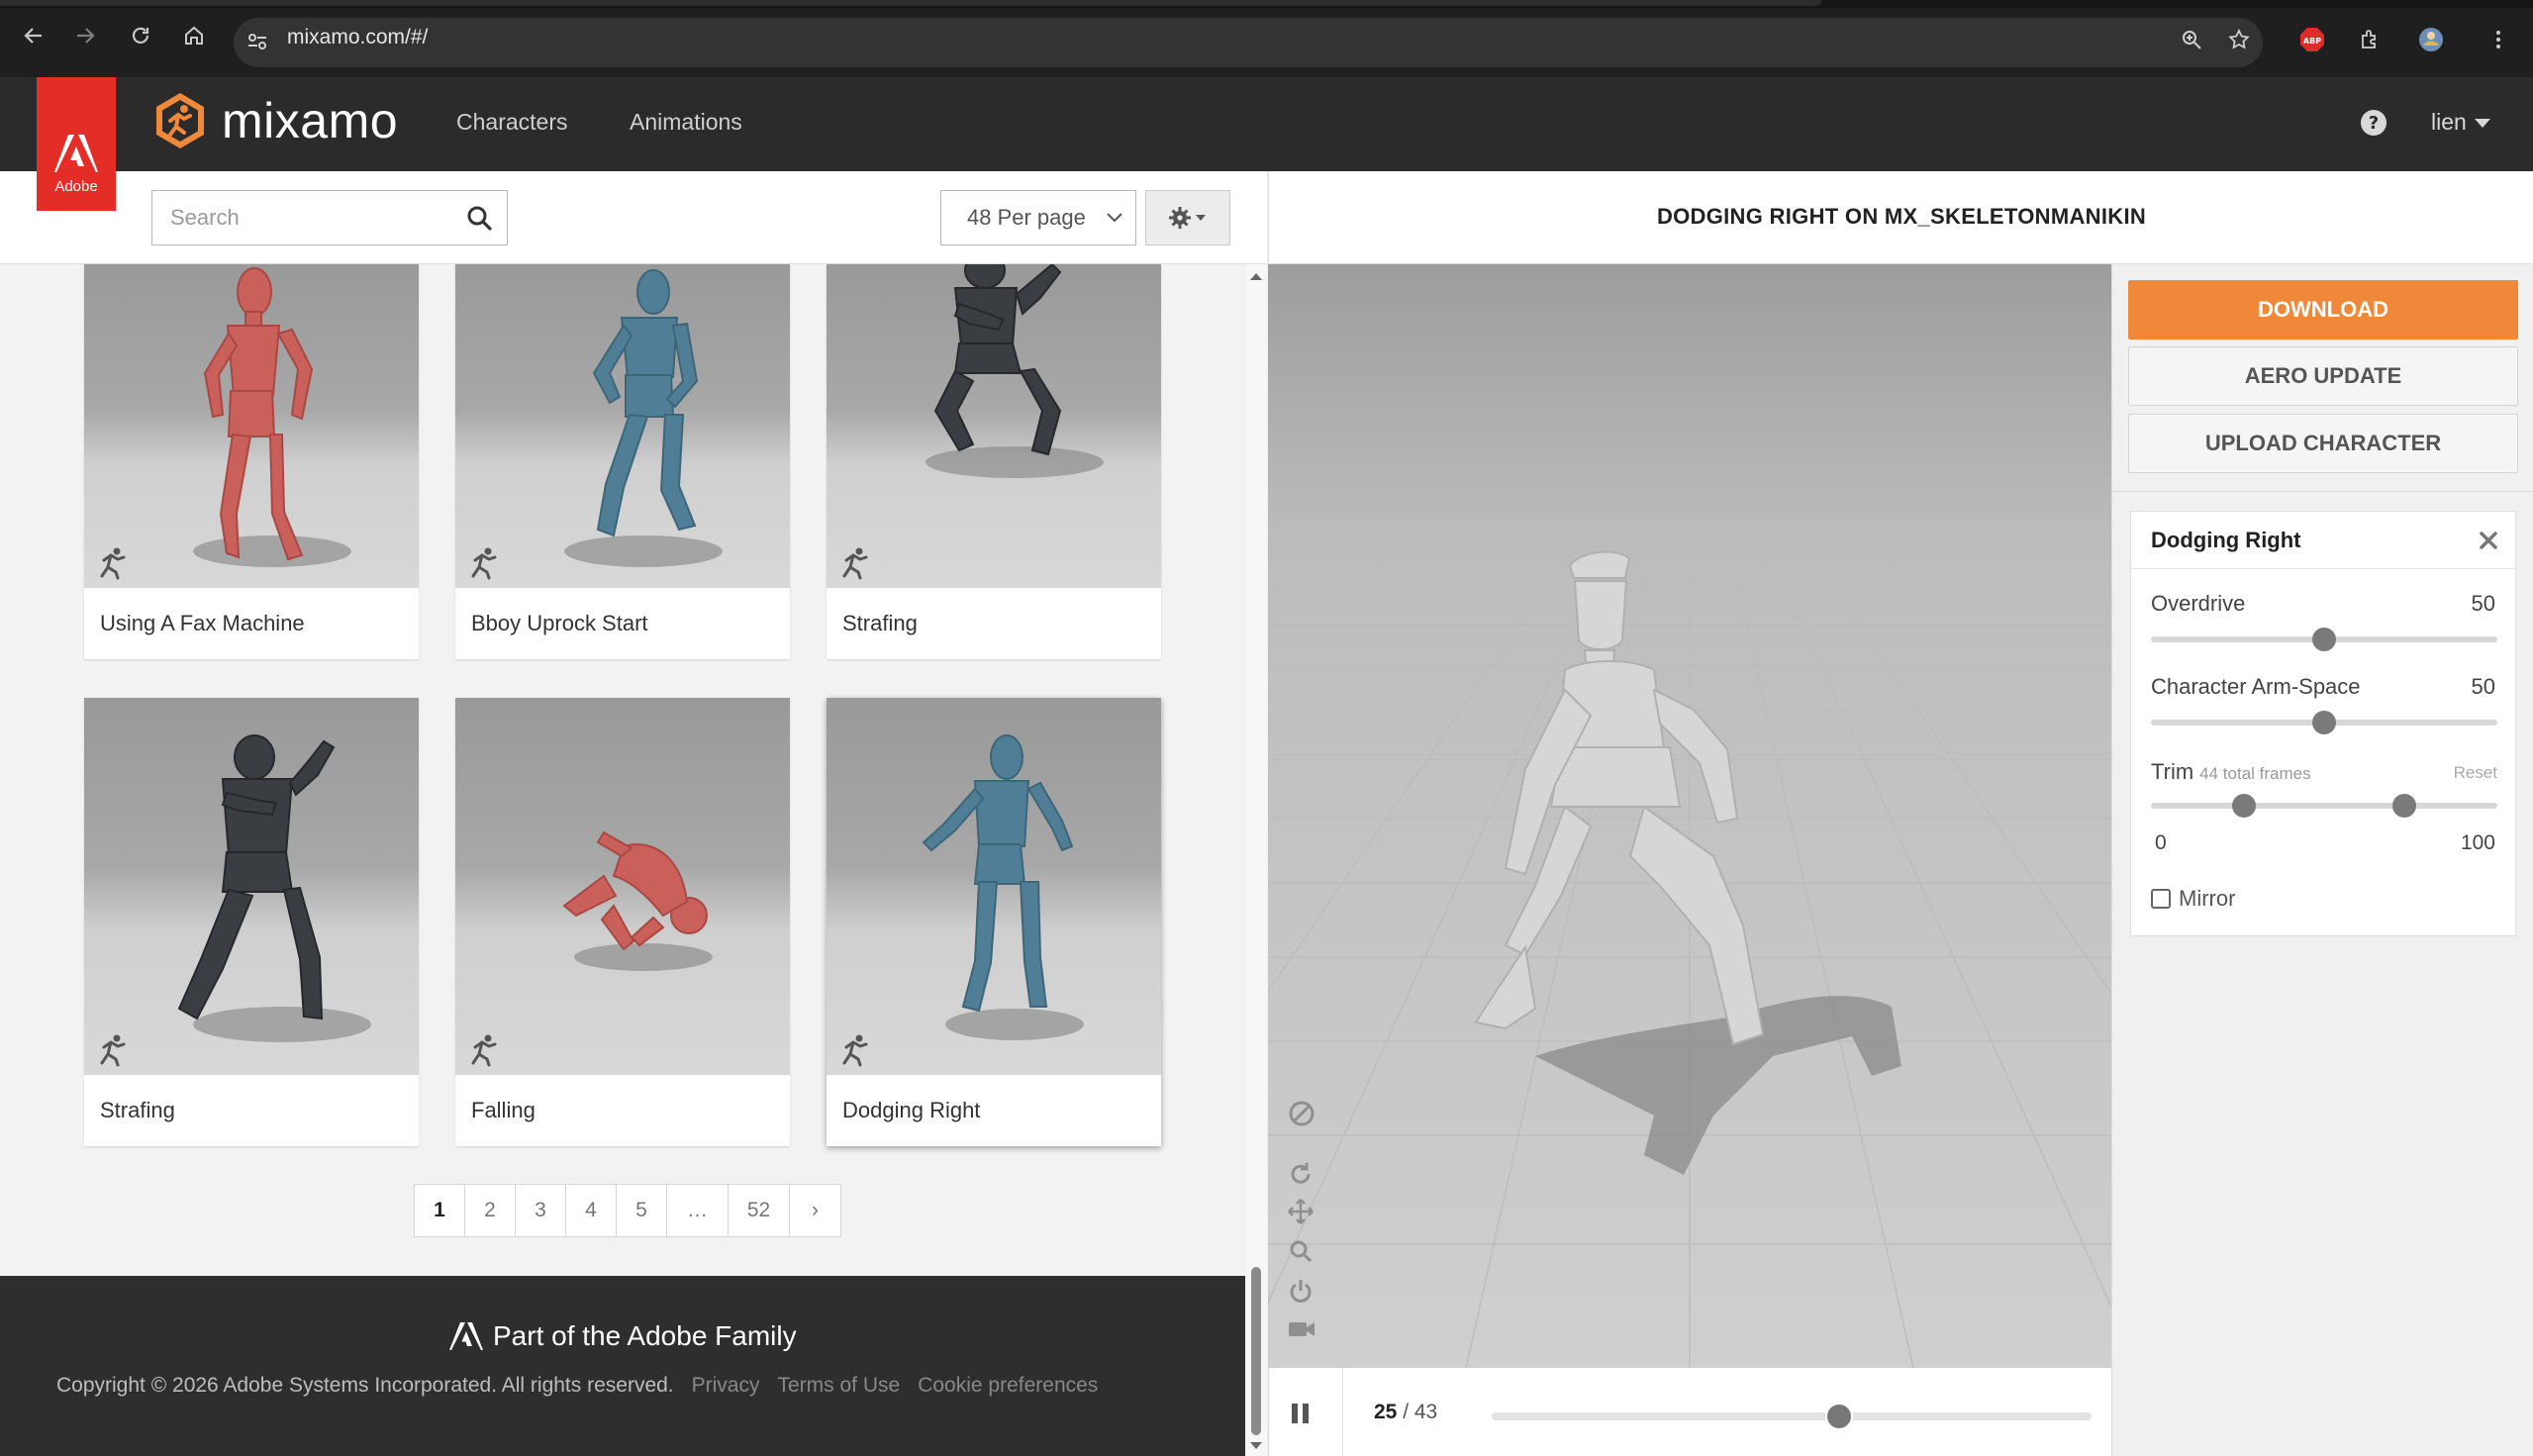  I want to click on adobe-logo: Adobe, so click(76, 144).